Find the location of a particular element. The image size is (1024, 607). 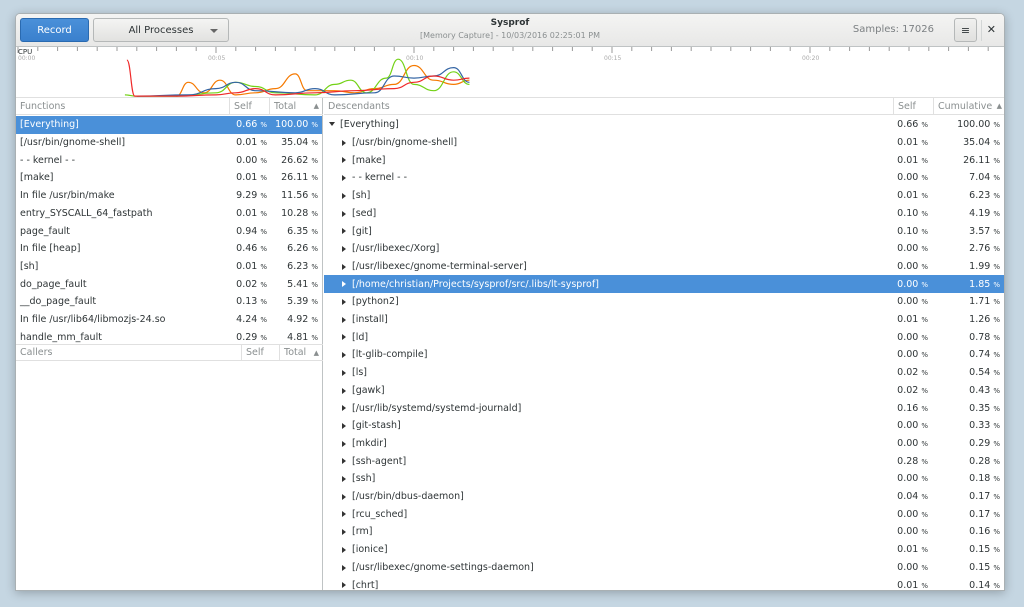

function-row: [sh] 0.01 % 6.23 % is located at coordinates (169, 267).